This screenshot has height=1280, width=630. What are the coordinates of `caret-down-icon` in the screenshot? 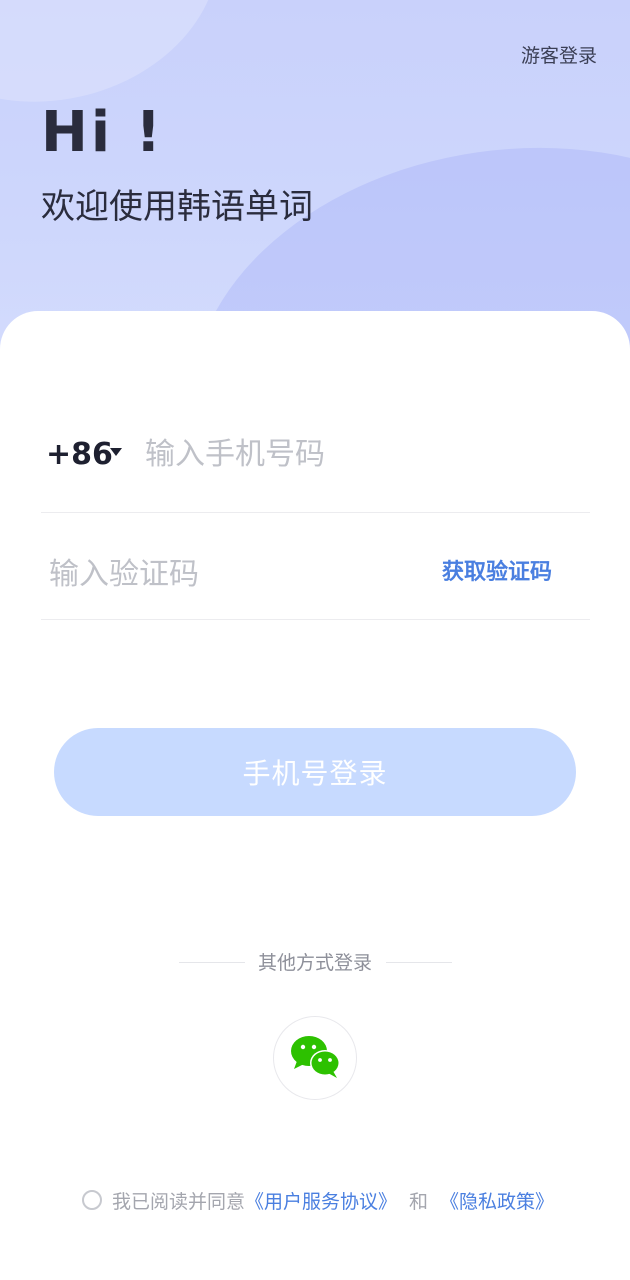 It's located at (116, 452).